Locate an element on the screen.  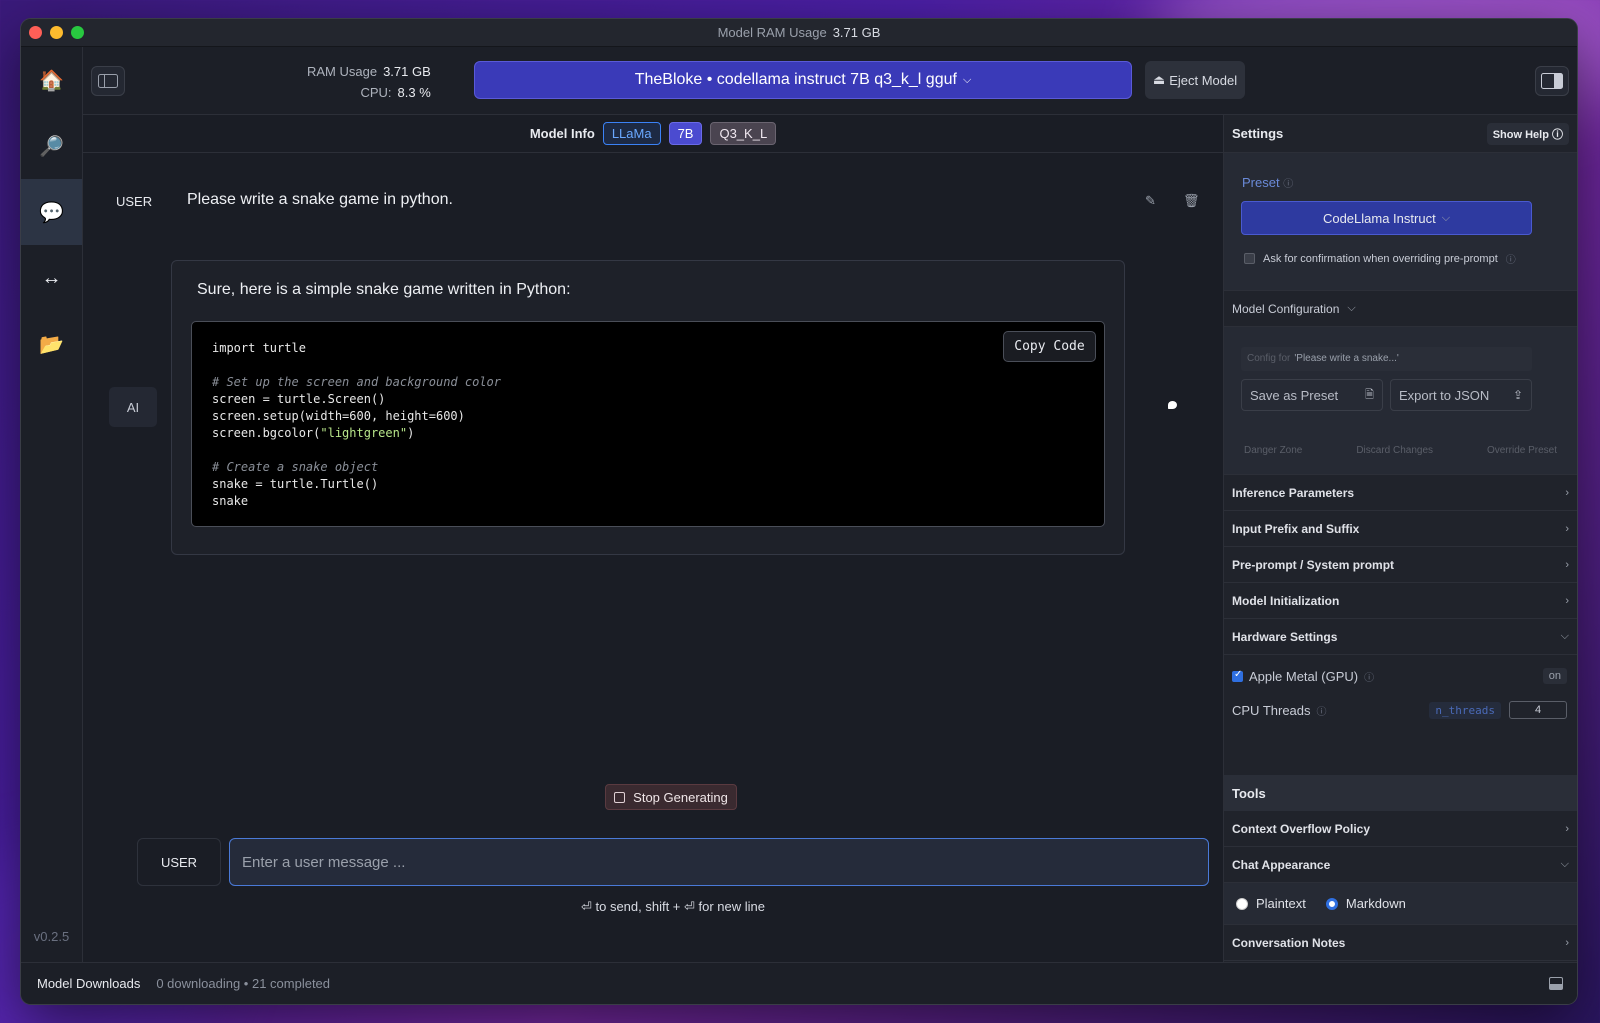
markdown-label: Markdown is located at coordinates (1375, 903).